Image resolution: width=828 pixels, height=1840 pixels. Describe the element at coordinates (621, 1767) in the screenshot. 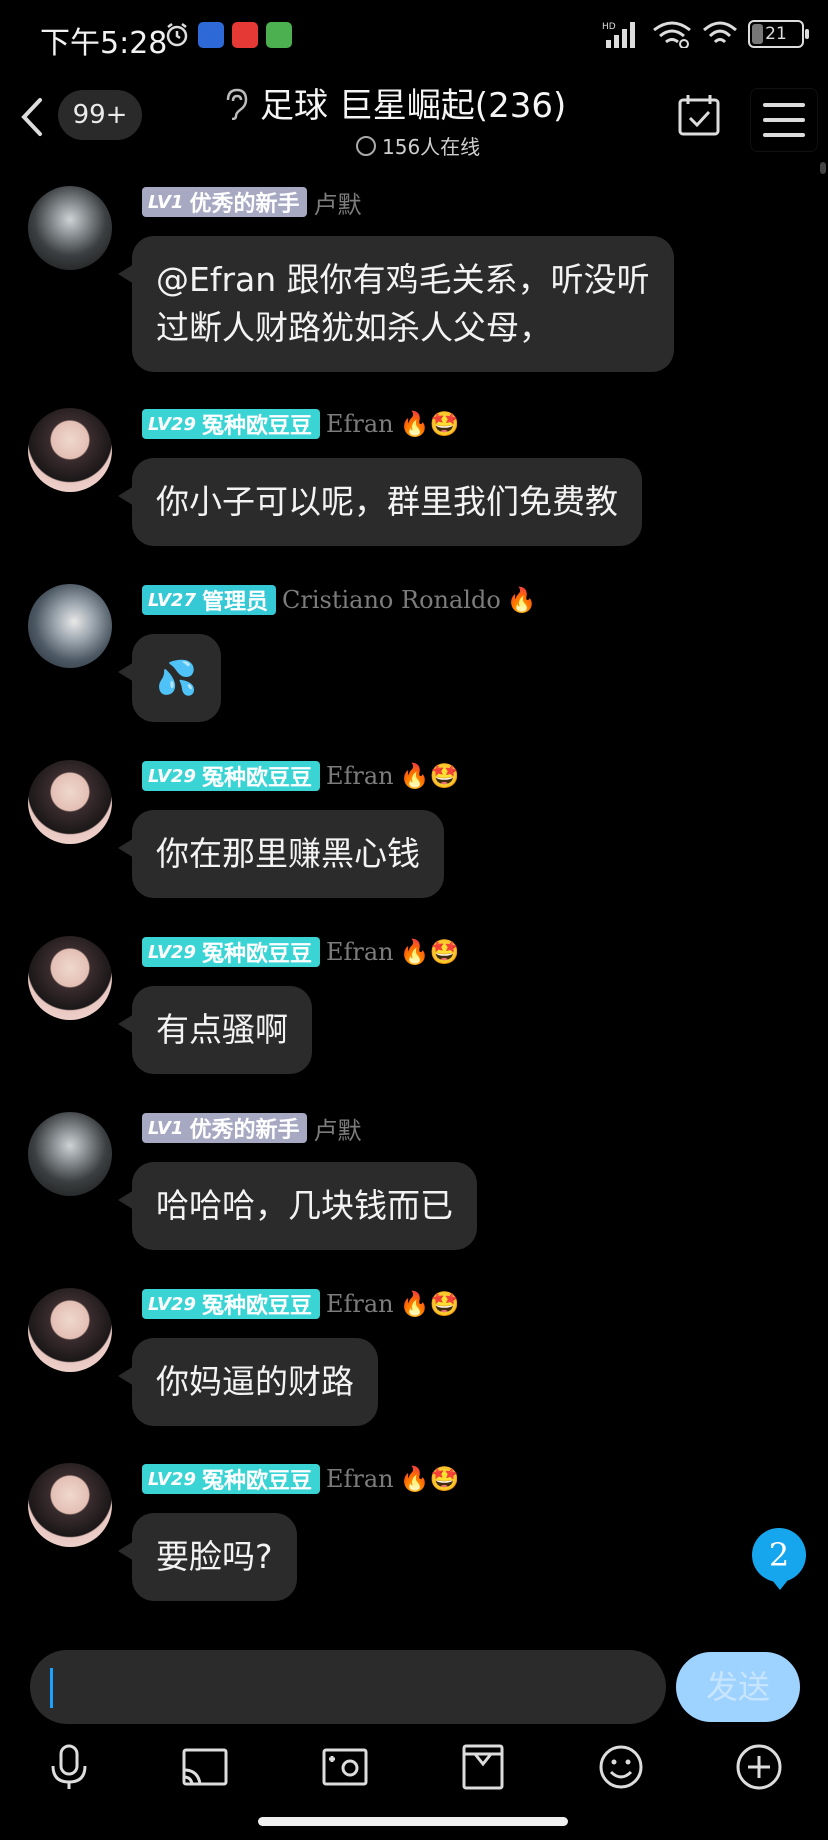

I see `emoji-icon` at that location.